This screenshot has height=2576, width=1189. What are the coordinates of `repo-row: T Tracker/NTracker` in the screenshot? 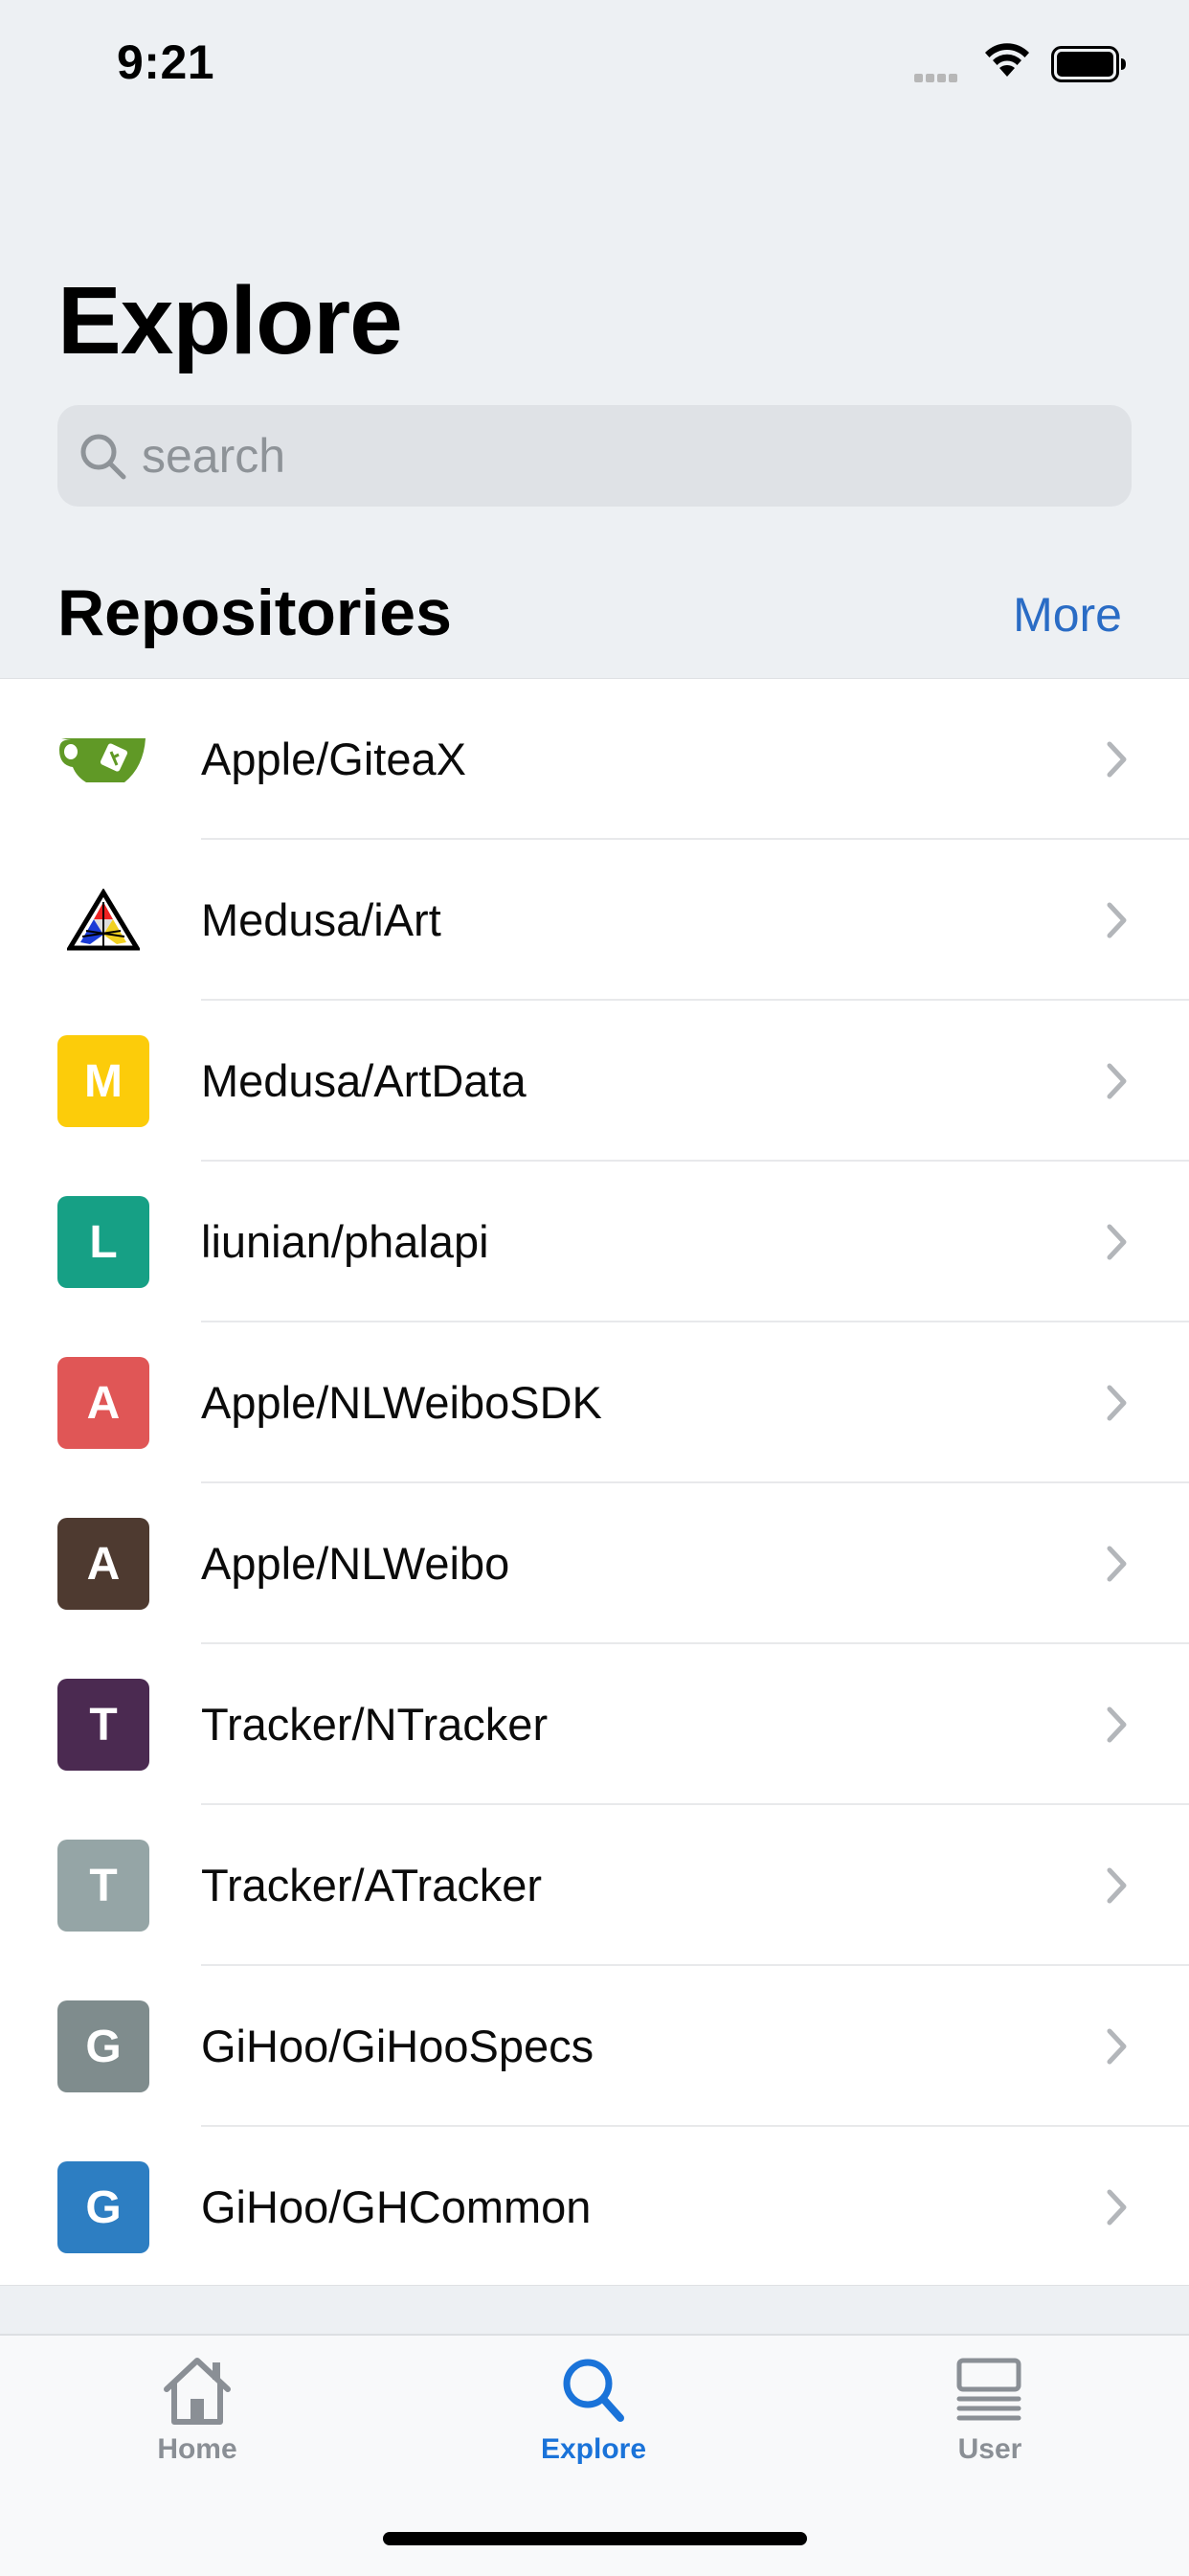 It's located at (594, 1724).